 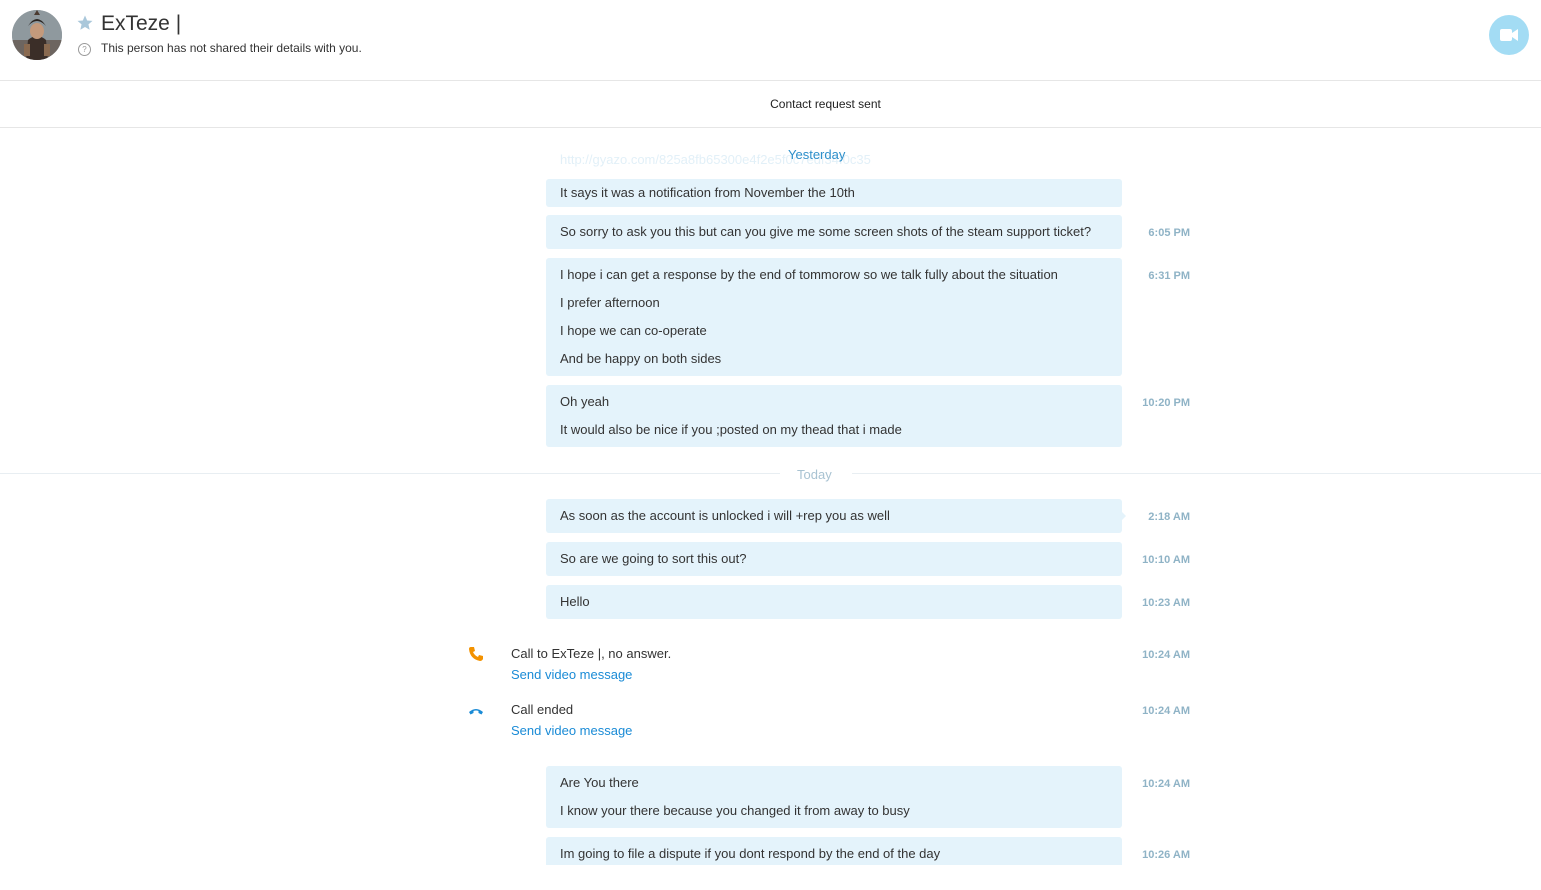 I want to click on call-status-text: Call ended, so click(x=542, y=709).